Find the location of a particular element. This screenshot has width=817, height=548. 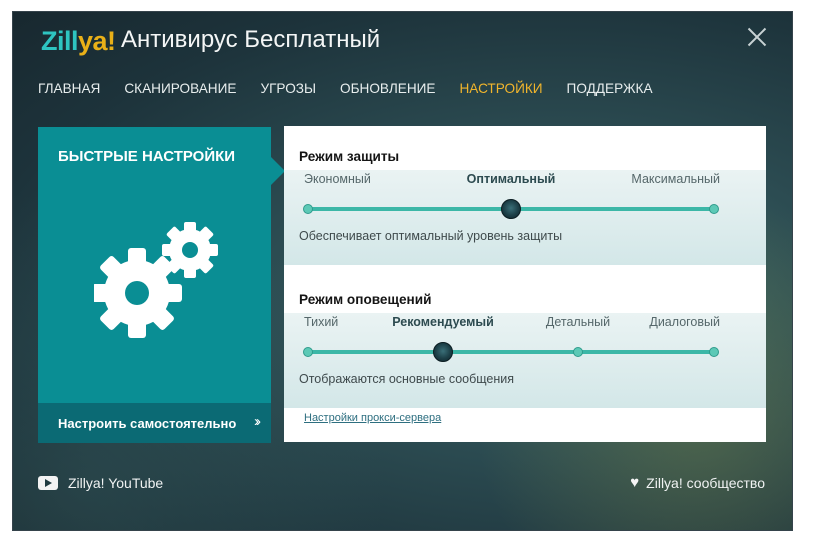

notification-slider-handle is located at coordinates (443, 352).